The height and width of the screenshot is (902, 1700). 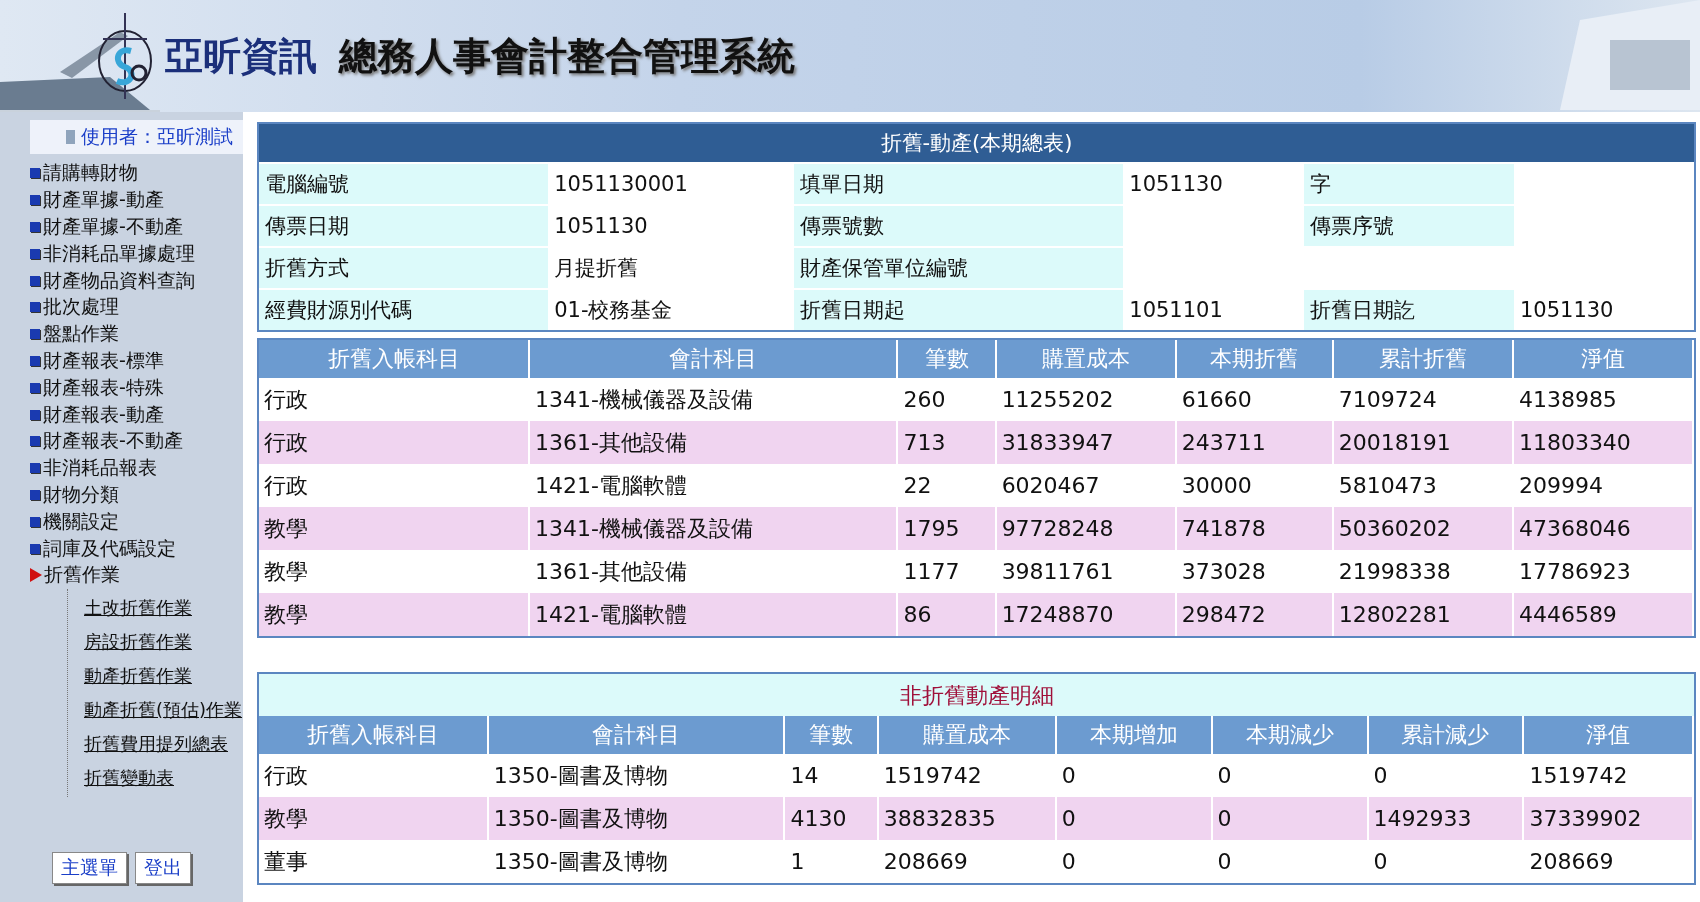 What do you see at coordinates (1085, 442) in the screenshot?
I see `table-cell: 31833947` at bounding box center [1085, 442].